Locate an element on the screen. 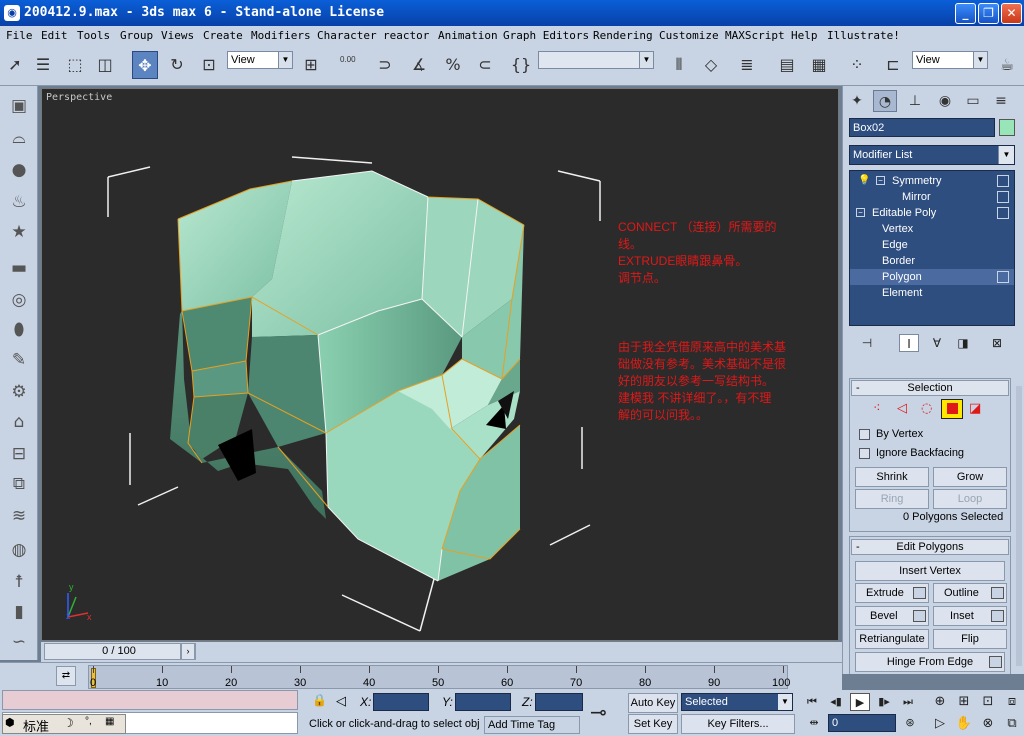 The image size is (1024, 736). render-scene-icon: ⊏ is located at coordinates (893, 65).